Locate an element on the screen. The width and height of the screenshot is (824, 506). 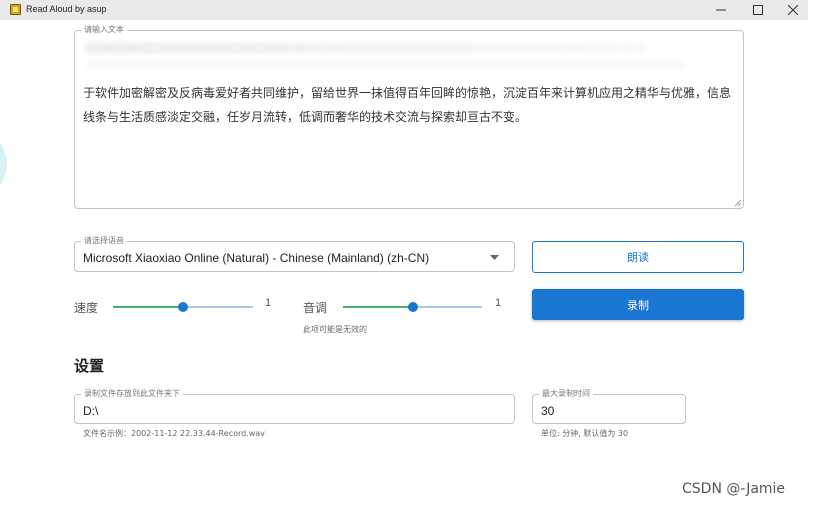
max-record-time-value: 30 is located at coordinates (548, 411).